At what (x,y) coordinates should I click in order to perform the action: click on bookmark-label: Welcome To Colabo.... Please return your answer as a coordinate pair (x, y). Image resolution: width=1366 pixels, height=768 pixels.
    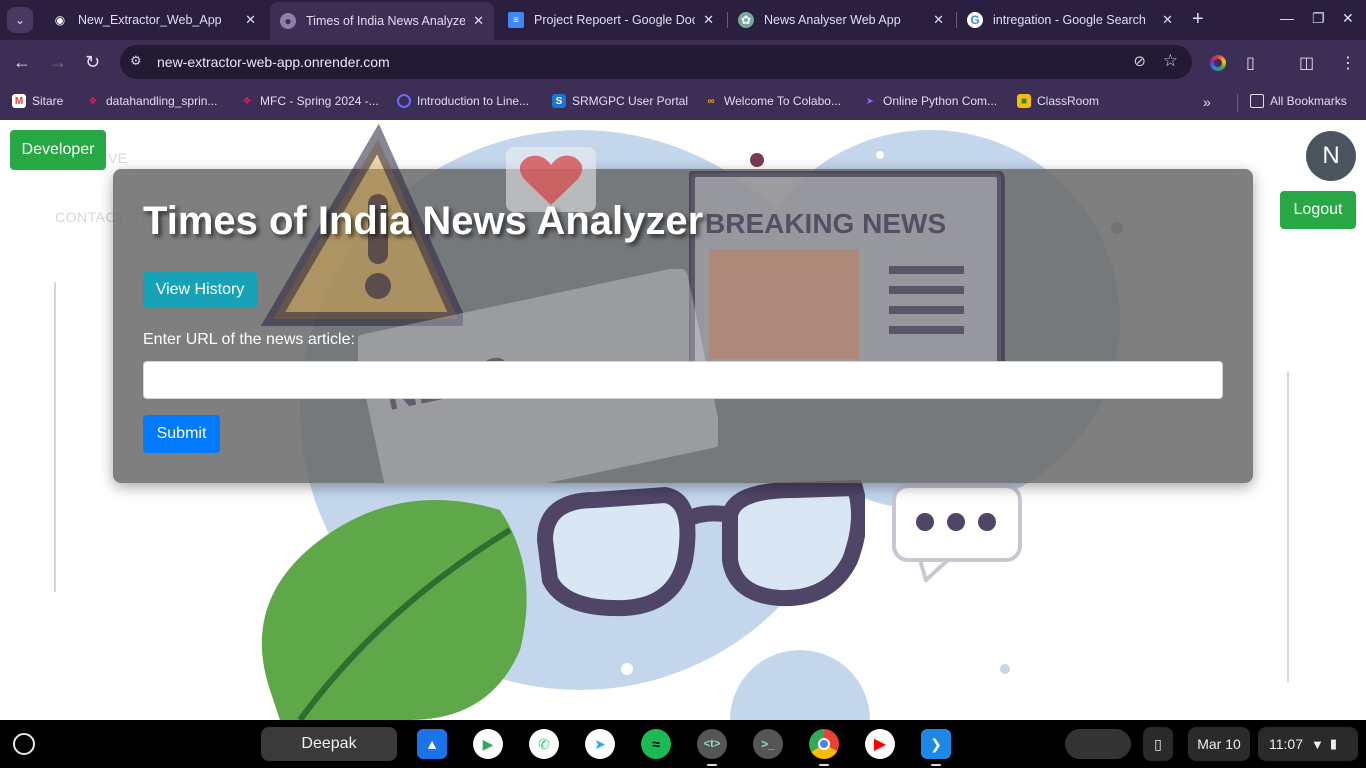
    Looking at the image, I should click on (782, 101).